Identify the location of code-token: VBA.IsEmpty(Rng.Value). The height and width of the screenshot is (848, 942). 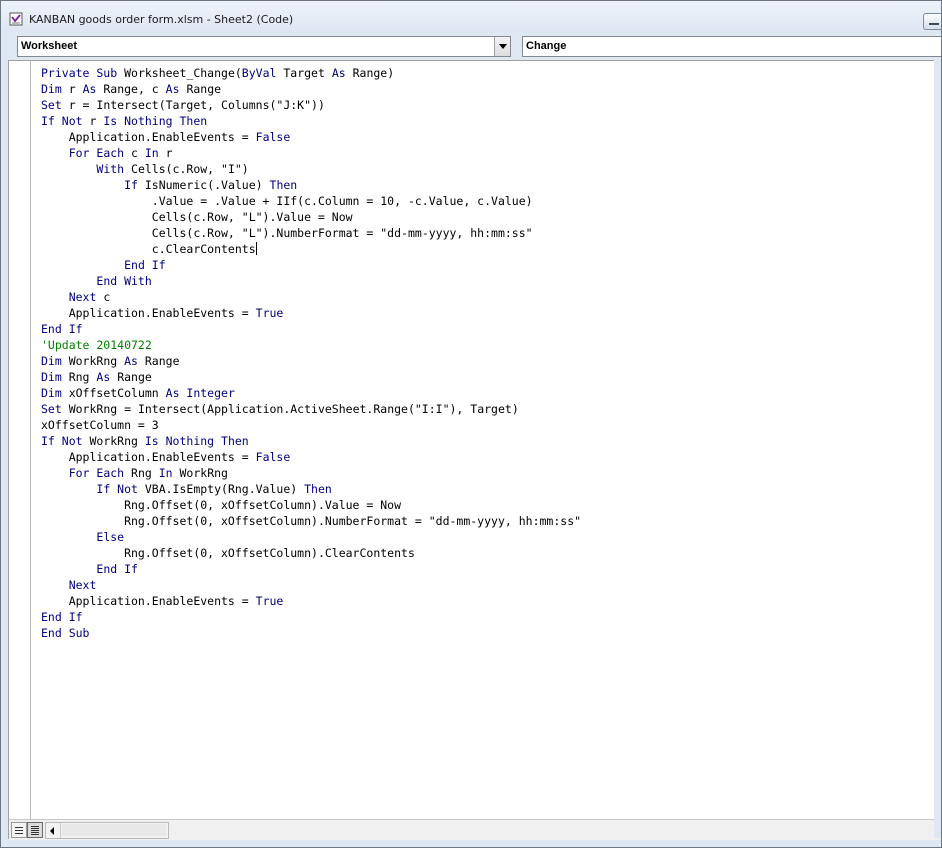
(221, 489).